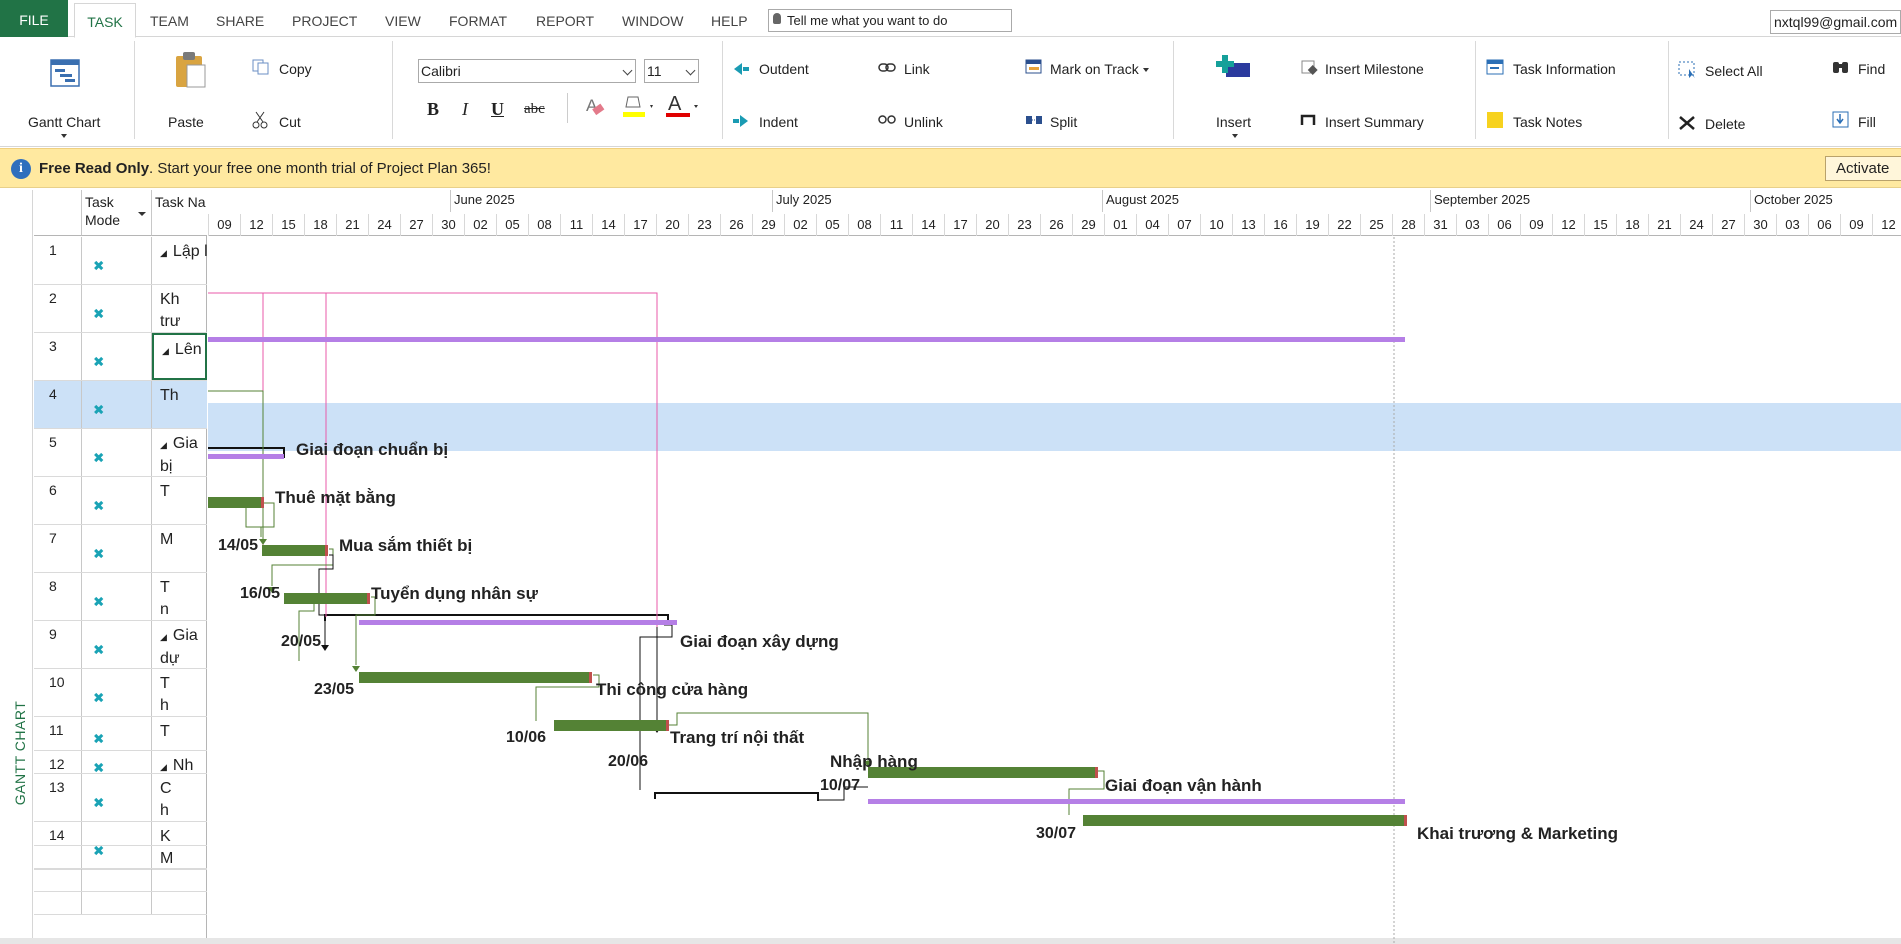 This screenshot has width=1901, height=944. What do you see at coordinates (179, 596) in the screenshot?
I see `task-name-cell: Tn` at bounding box center [179, 596].